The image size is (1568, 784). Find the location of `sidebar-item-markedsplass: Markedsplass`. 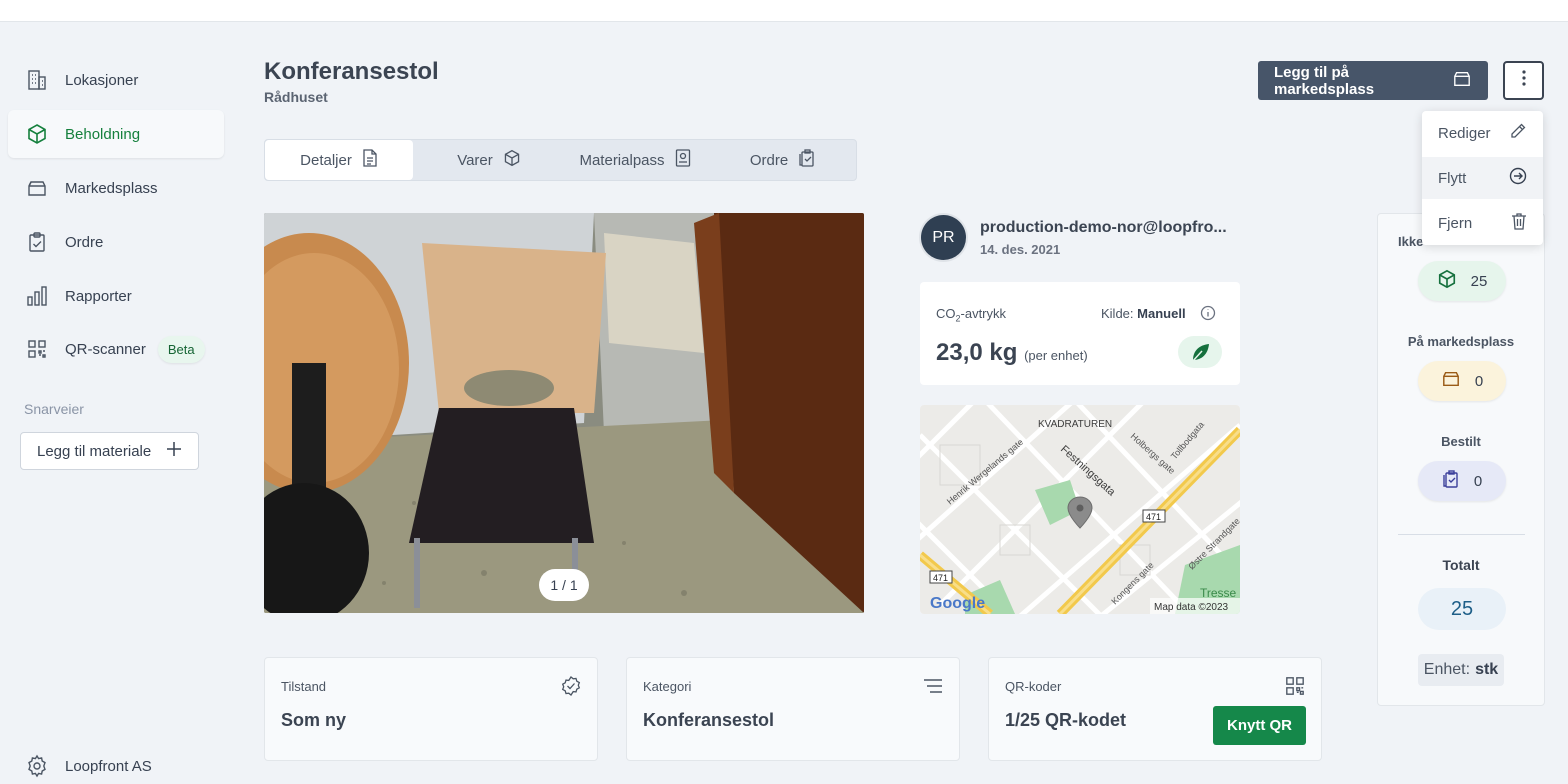

sidebar-item-markedsplass: Markedsplass is located at coordinates (116, 188).